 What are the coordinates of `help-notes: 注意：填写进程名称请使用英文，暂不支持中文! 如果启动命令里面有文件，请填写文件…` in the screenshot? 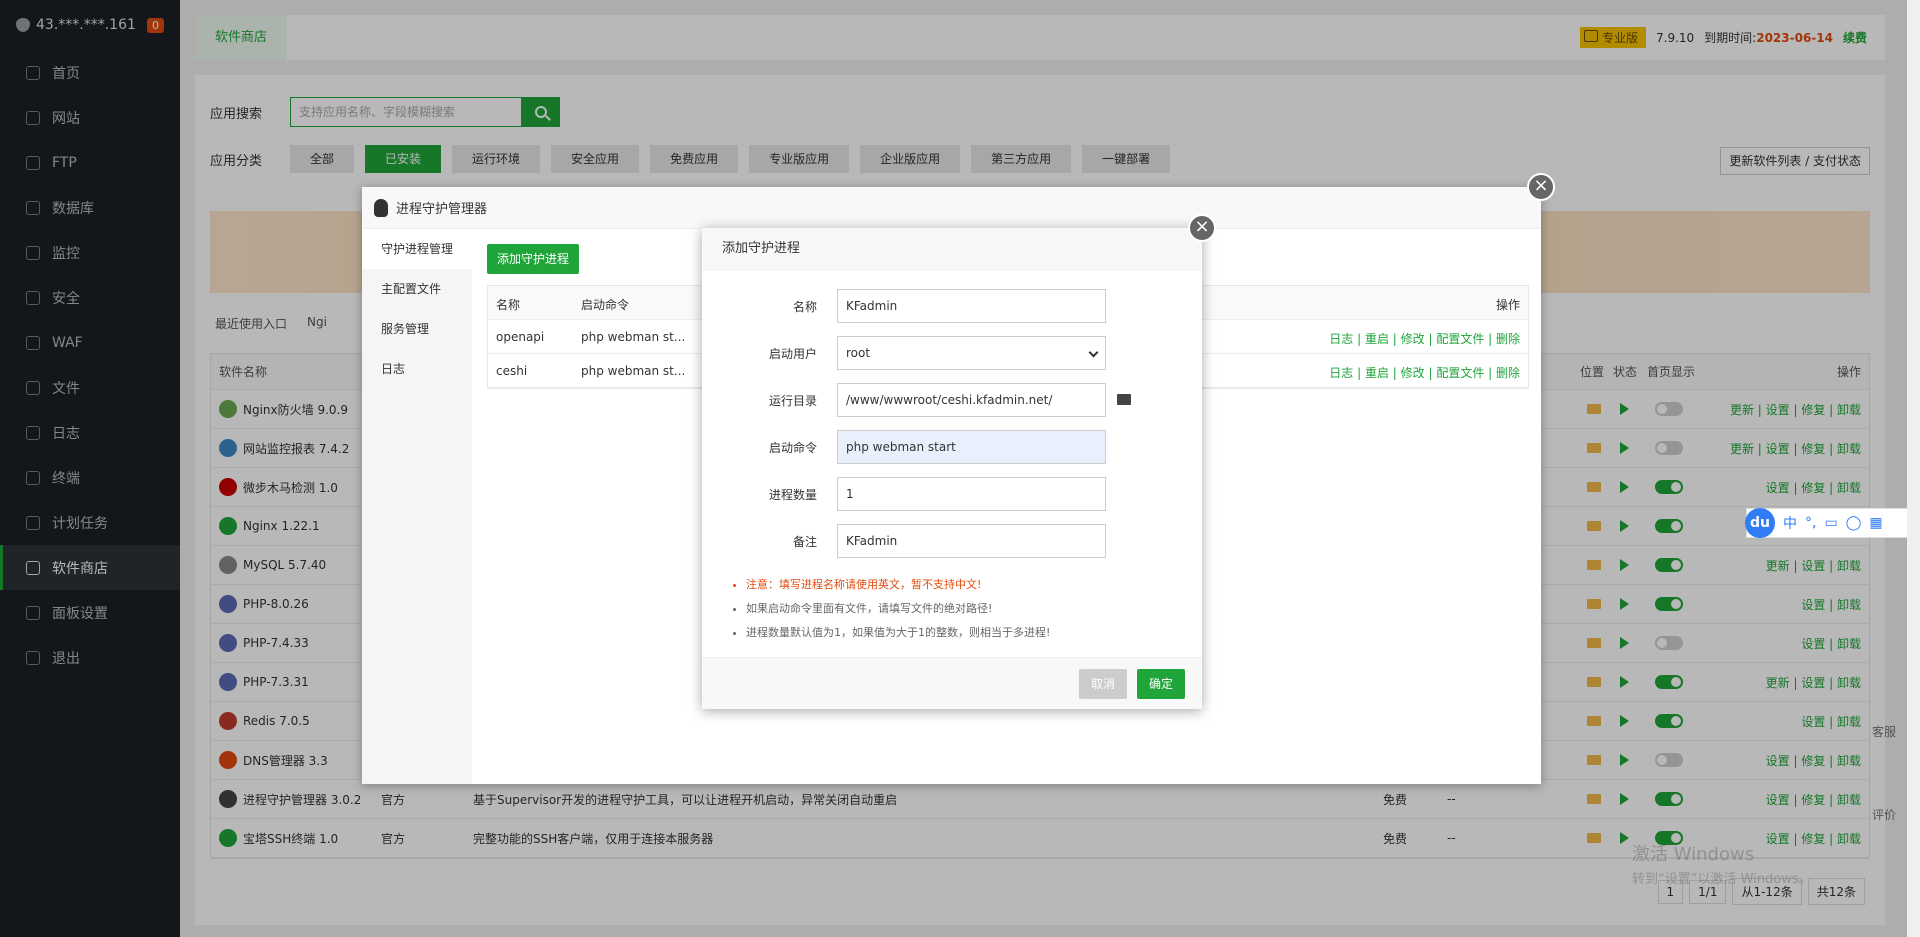 It's located at (898, 609).